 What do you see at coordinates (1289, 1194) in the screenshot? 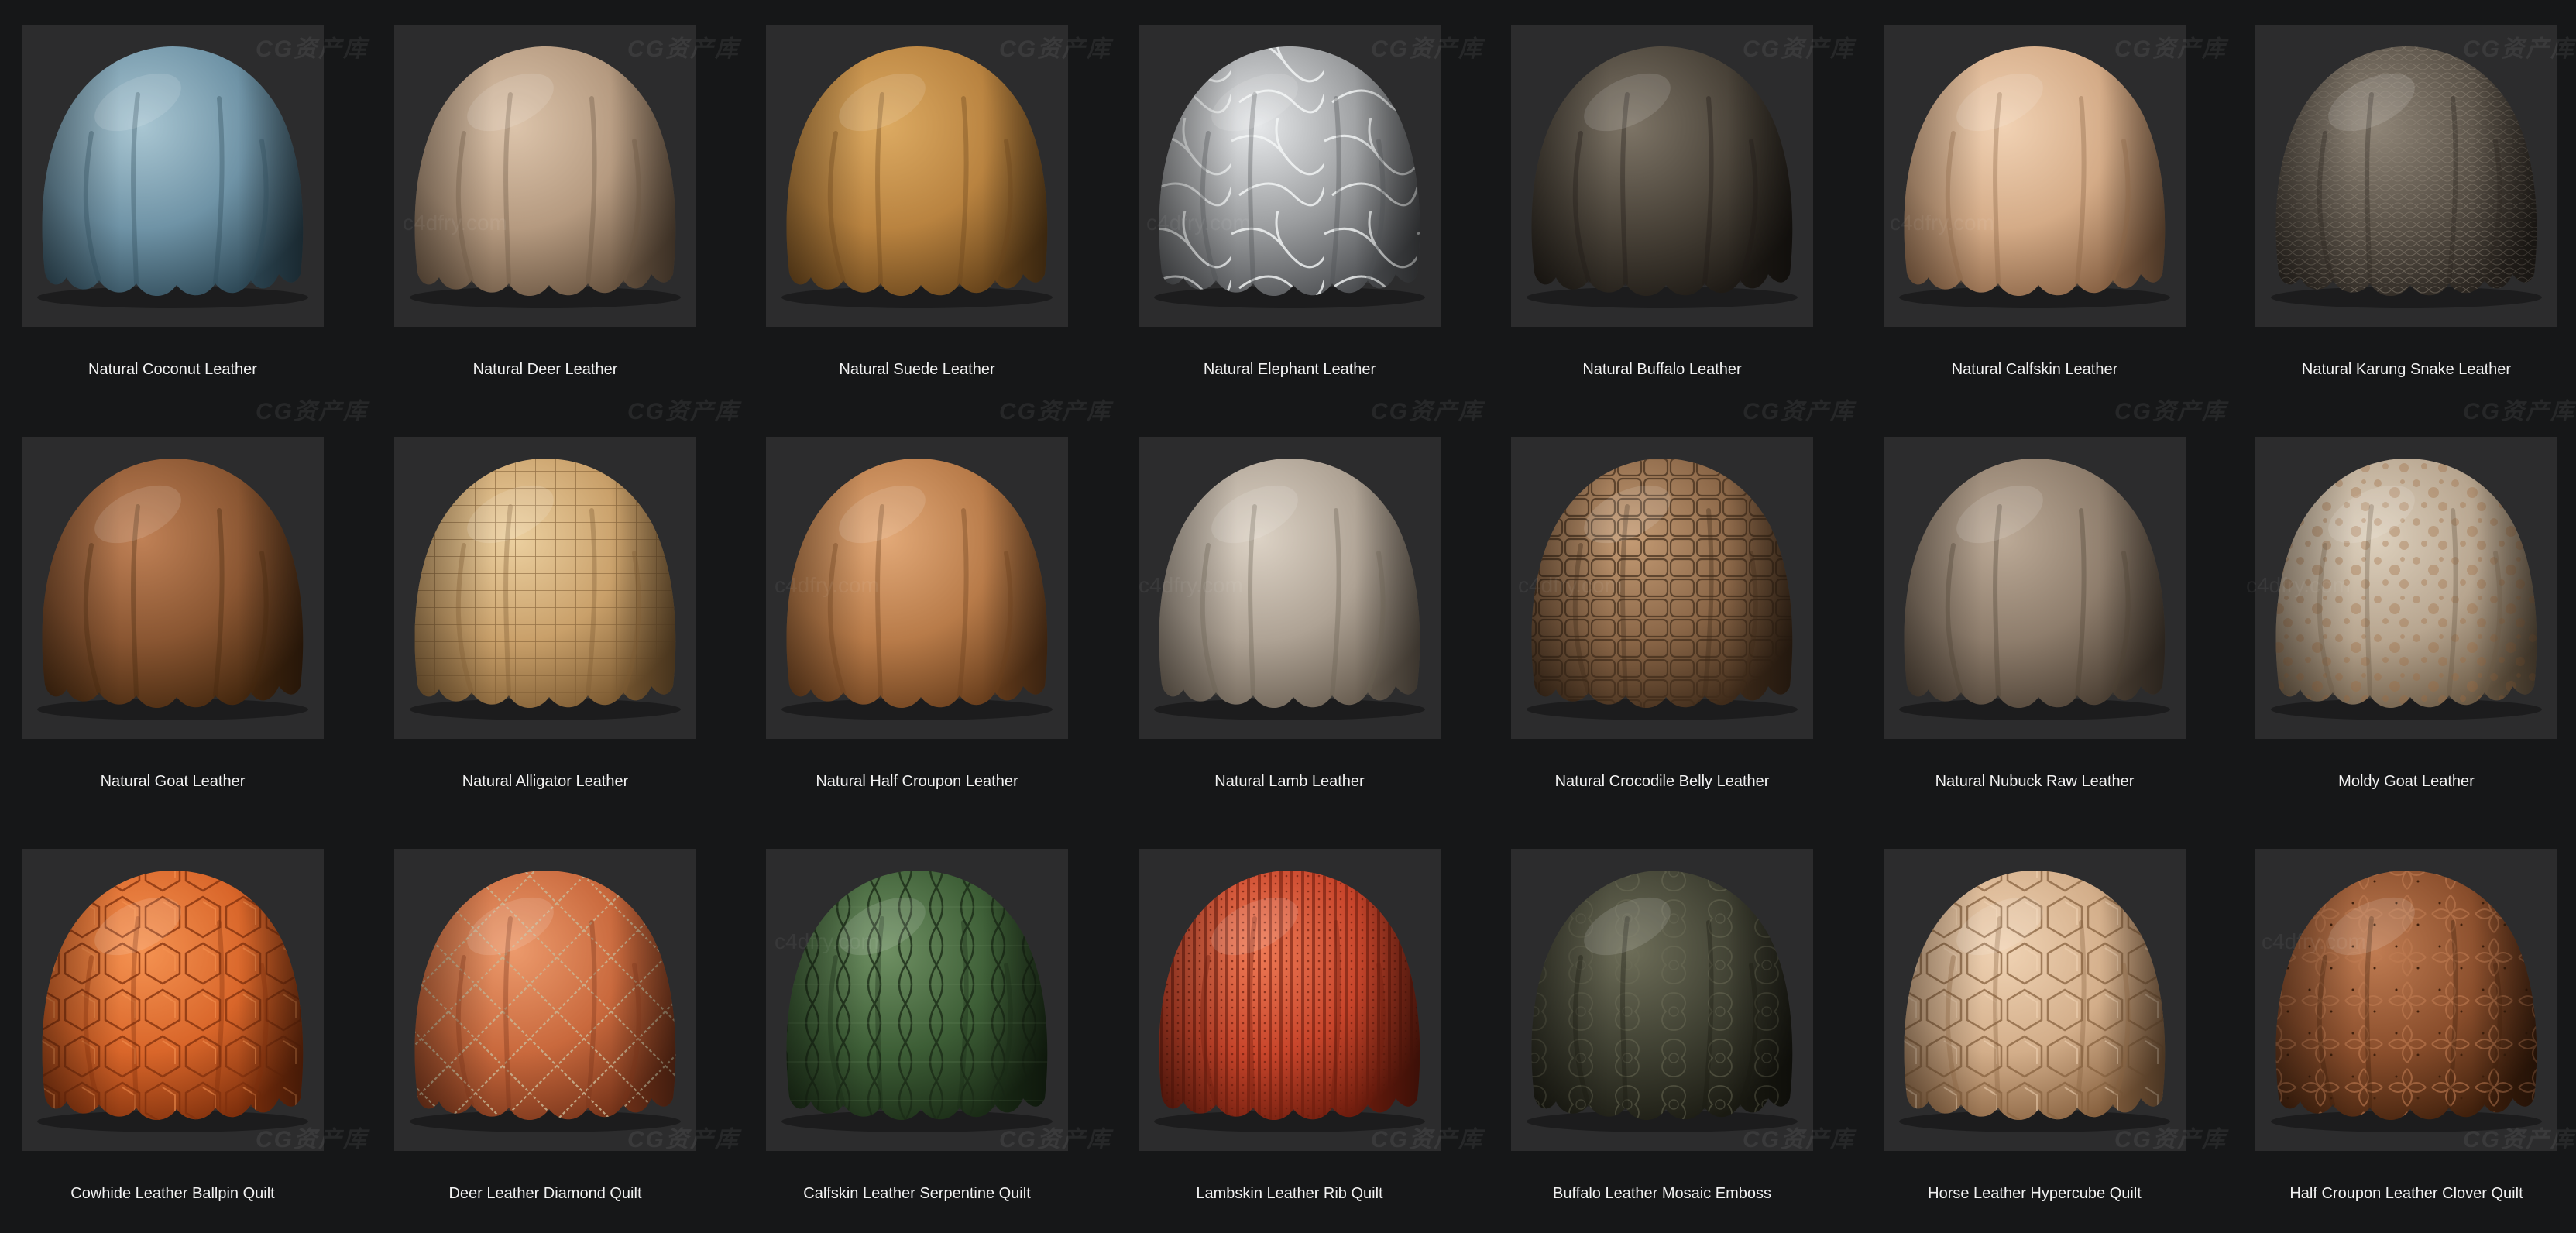
I see `material-label: Lambskin Leather Rib Quilt` at bounding box center [1289, 1194].